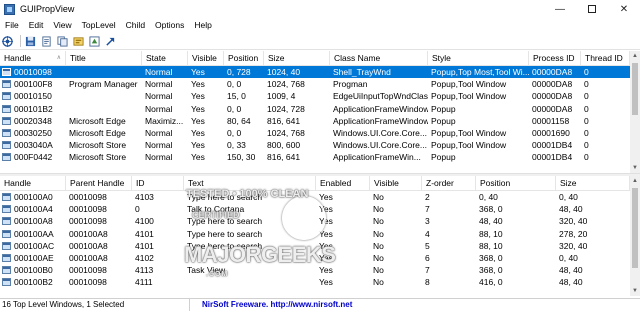 This screenshot has height=311, width=640. I want to click on menu-child: Child, so click(135, 25).